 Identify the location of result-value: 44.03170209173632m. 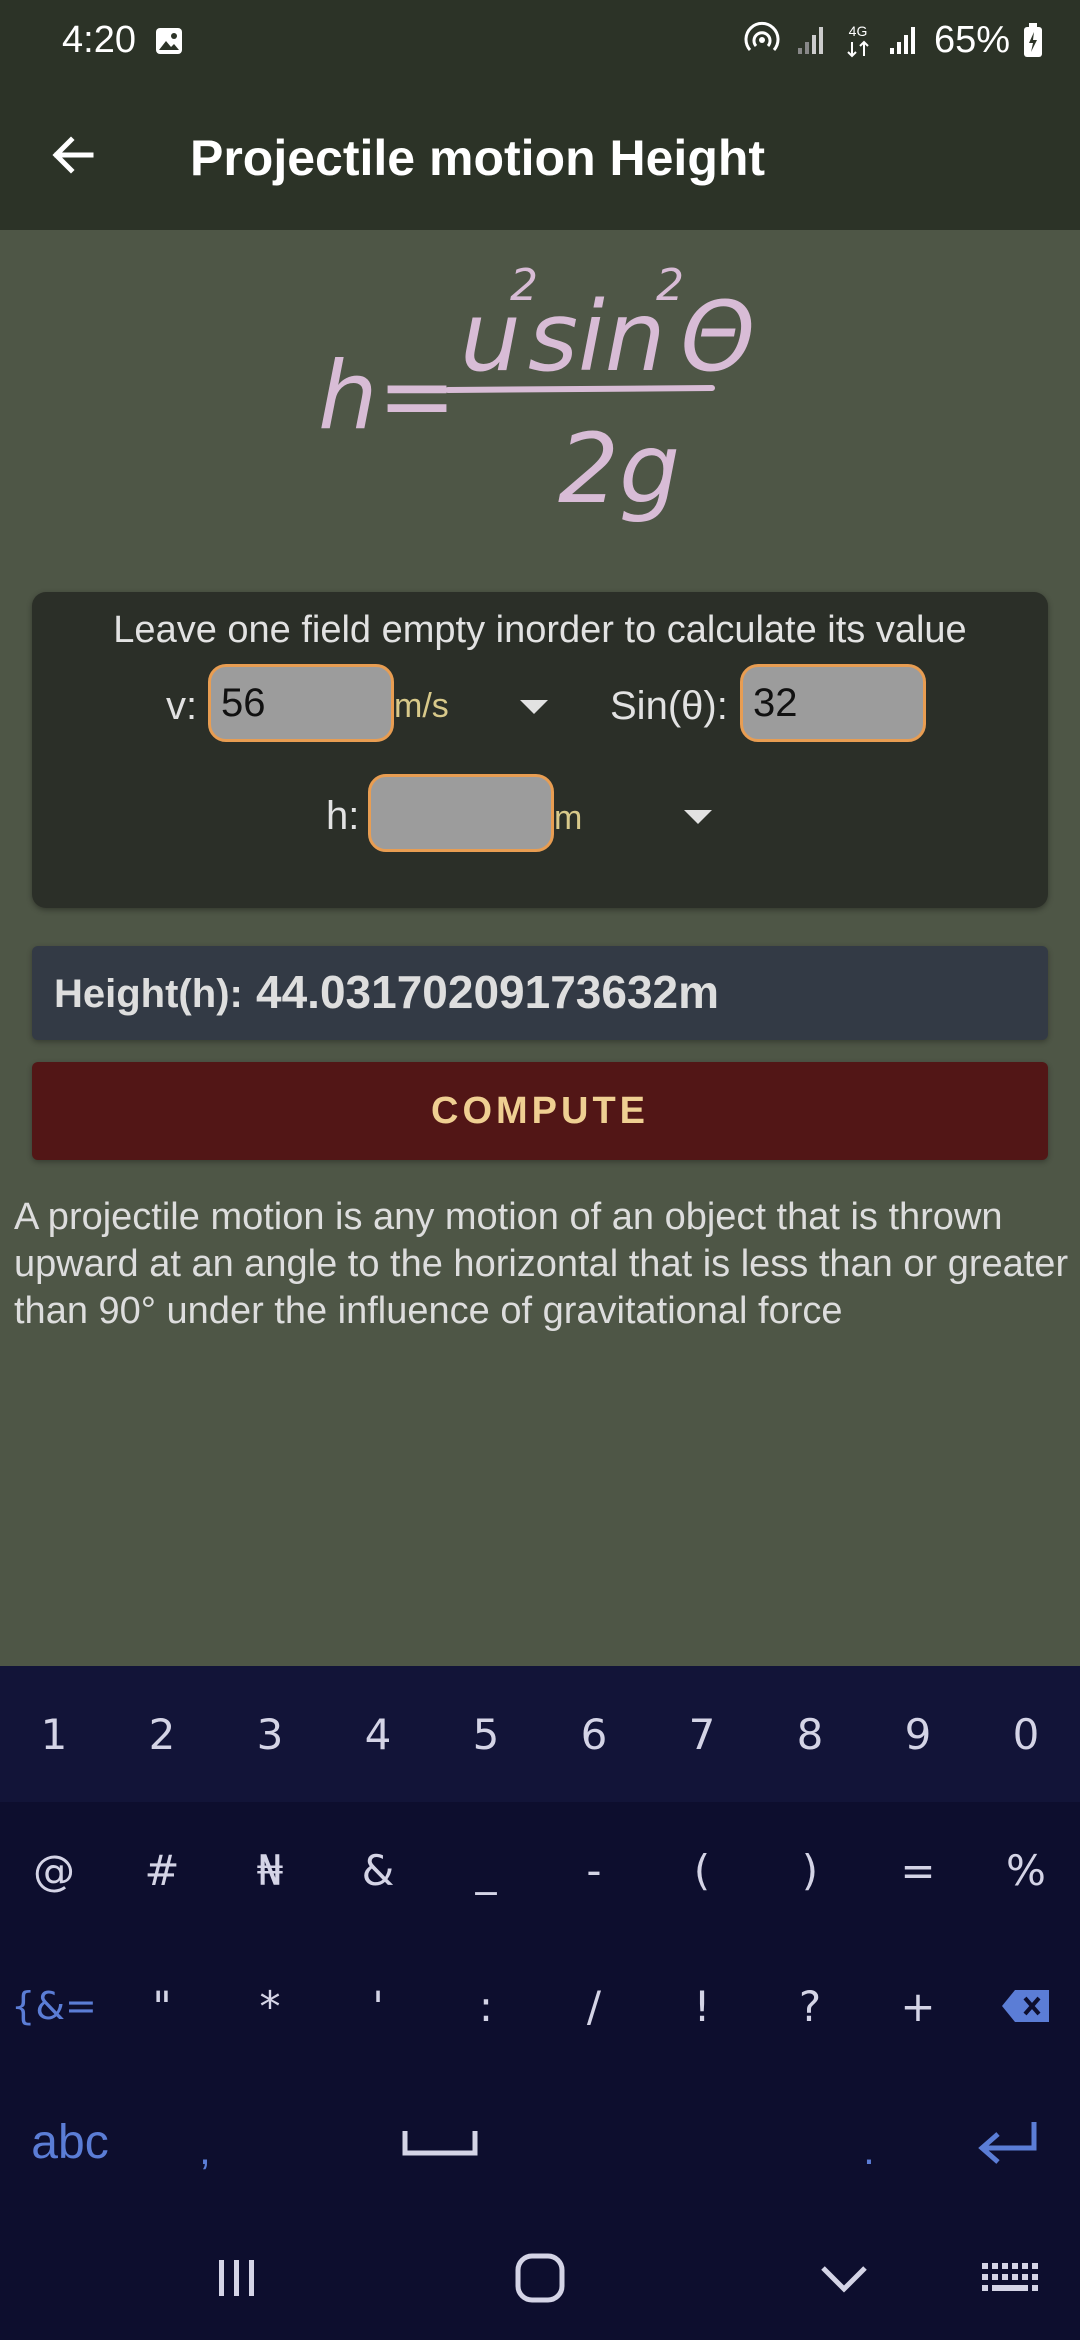
(488, 992).